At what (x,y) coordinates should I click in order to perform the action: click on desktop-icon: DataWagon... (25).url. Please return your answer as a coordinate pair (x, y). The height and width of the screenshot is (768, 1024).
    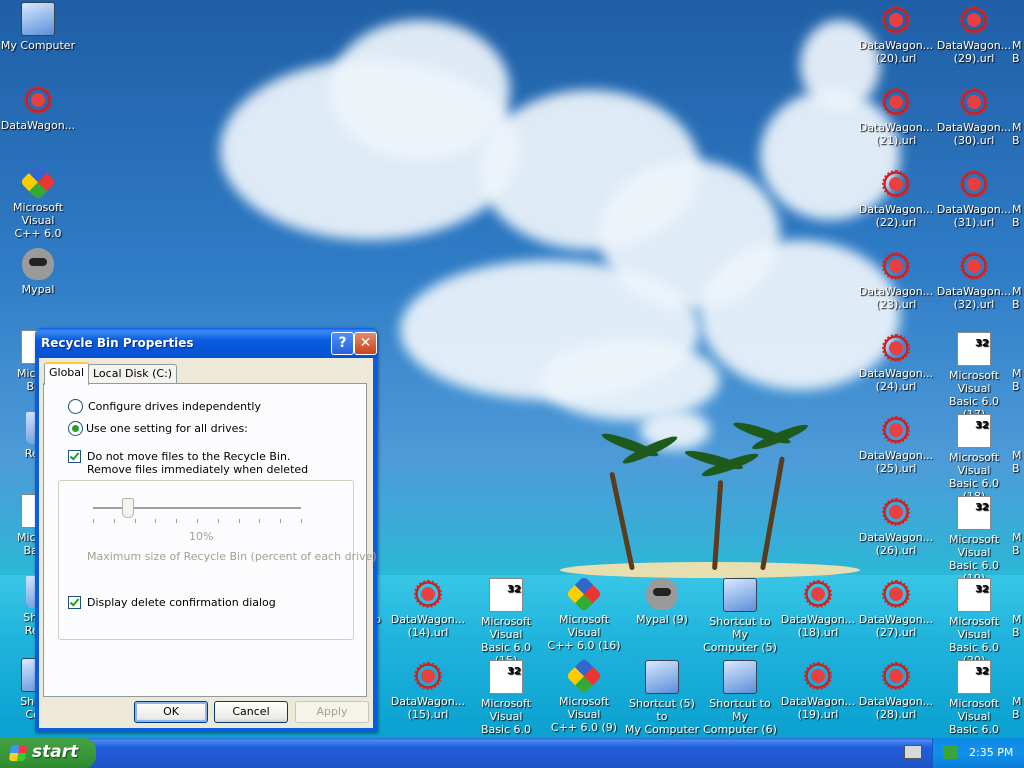
    Looking at the image, I should click on (896, 444).